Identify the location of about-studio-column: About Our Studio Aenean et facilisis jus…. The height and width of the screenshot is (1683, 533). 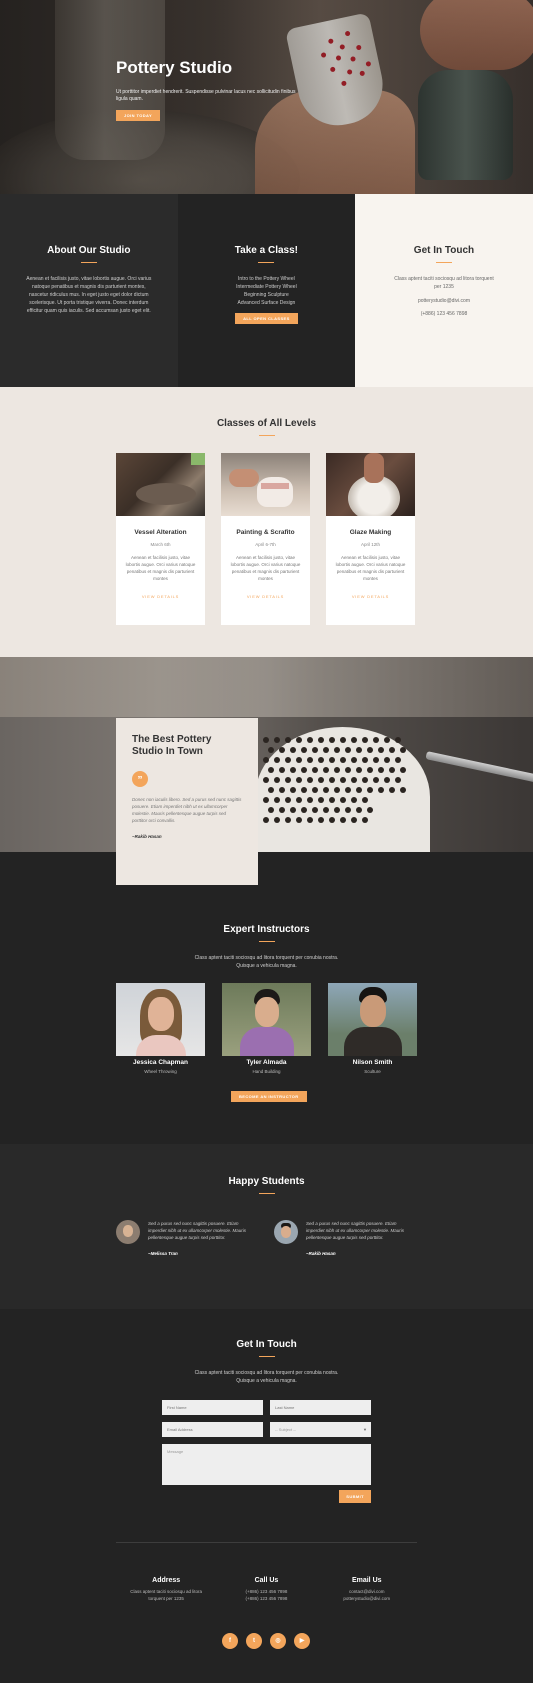
(89, 290).